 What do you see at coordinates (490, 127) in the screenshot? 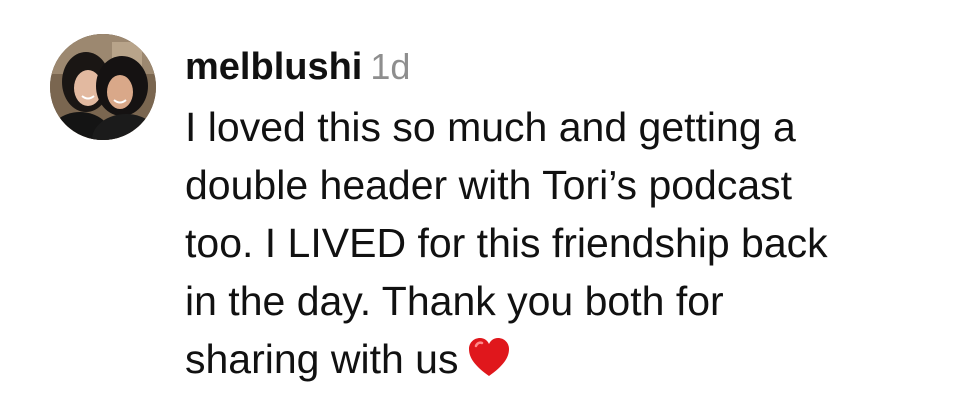
I see `comment-line: I loved this so much and getting a` at bounding box center [490, 127].